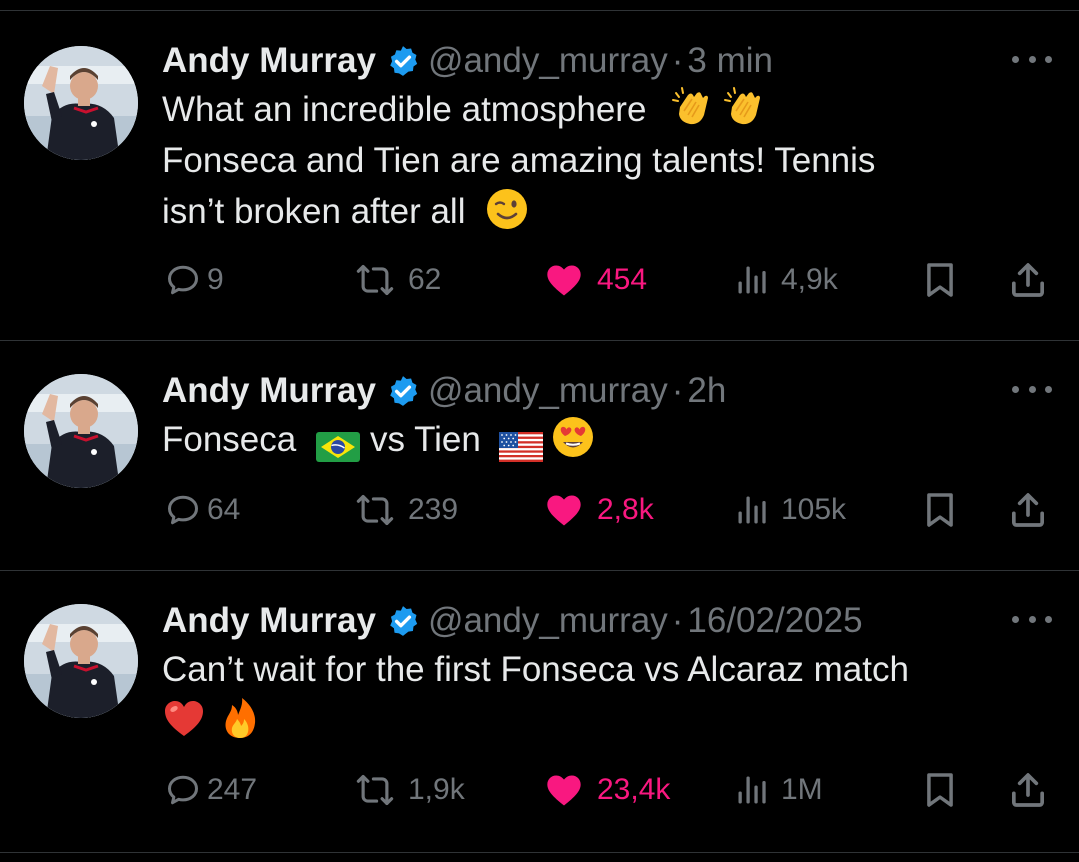  Describe the element at coordinates (539, 852) in the screenshot. I see `bottom-divider` at that location.